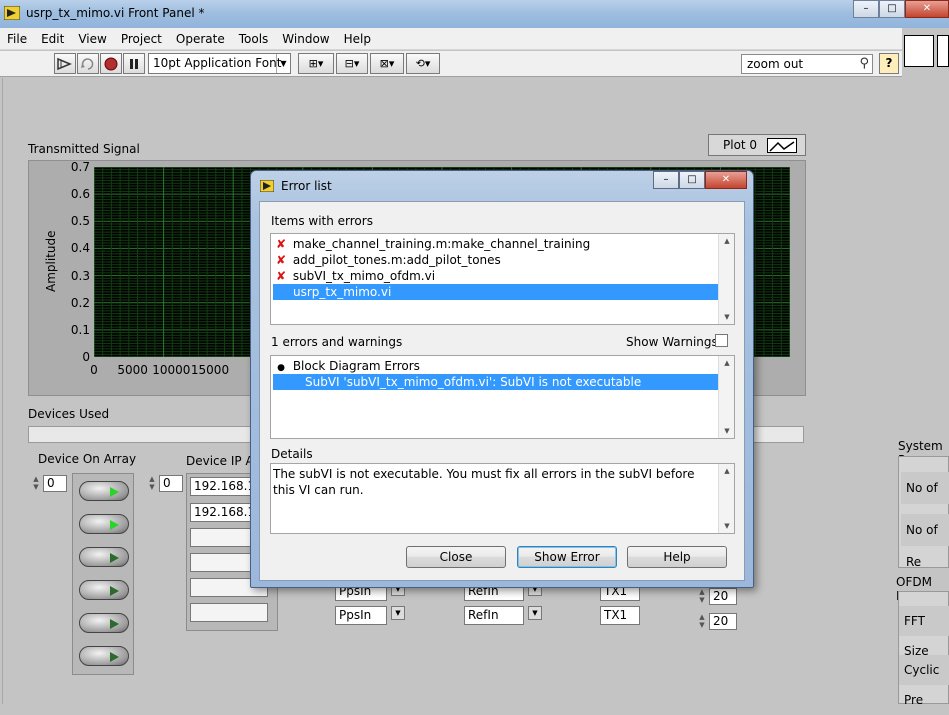 This screenshot has height=715, width=949. What do you see at coordinates (925, 541) in the screenshot?
I see `no-of-rx-control: No of Re` at bounding box center [925, 541].